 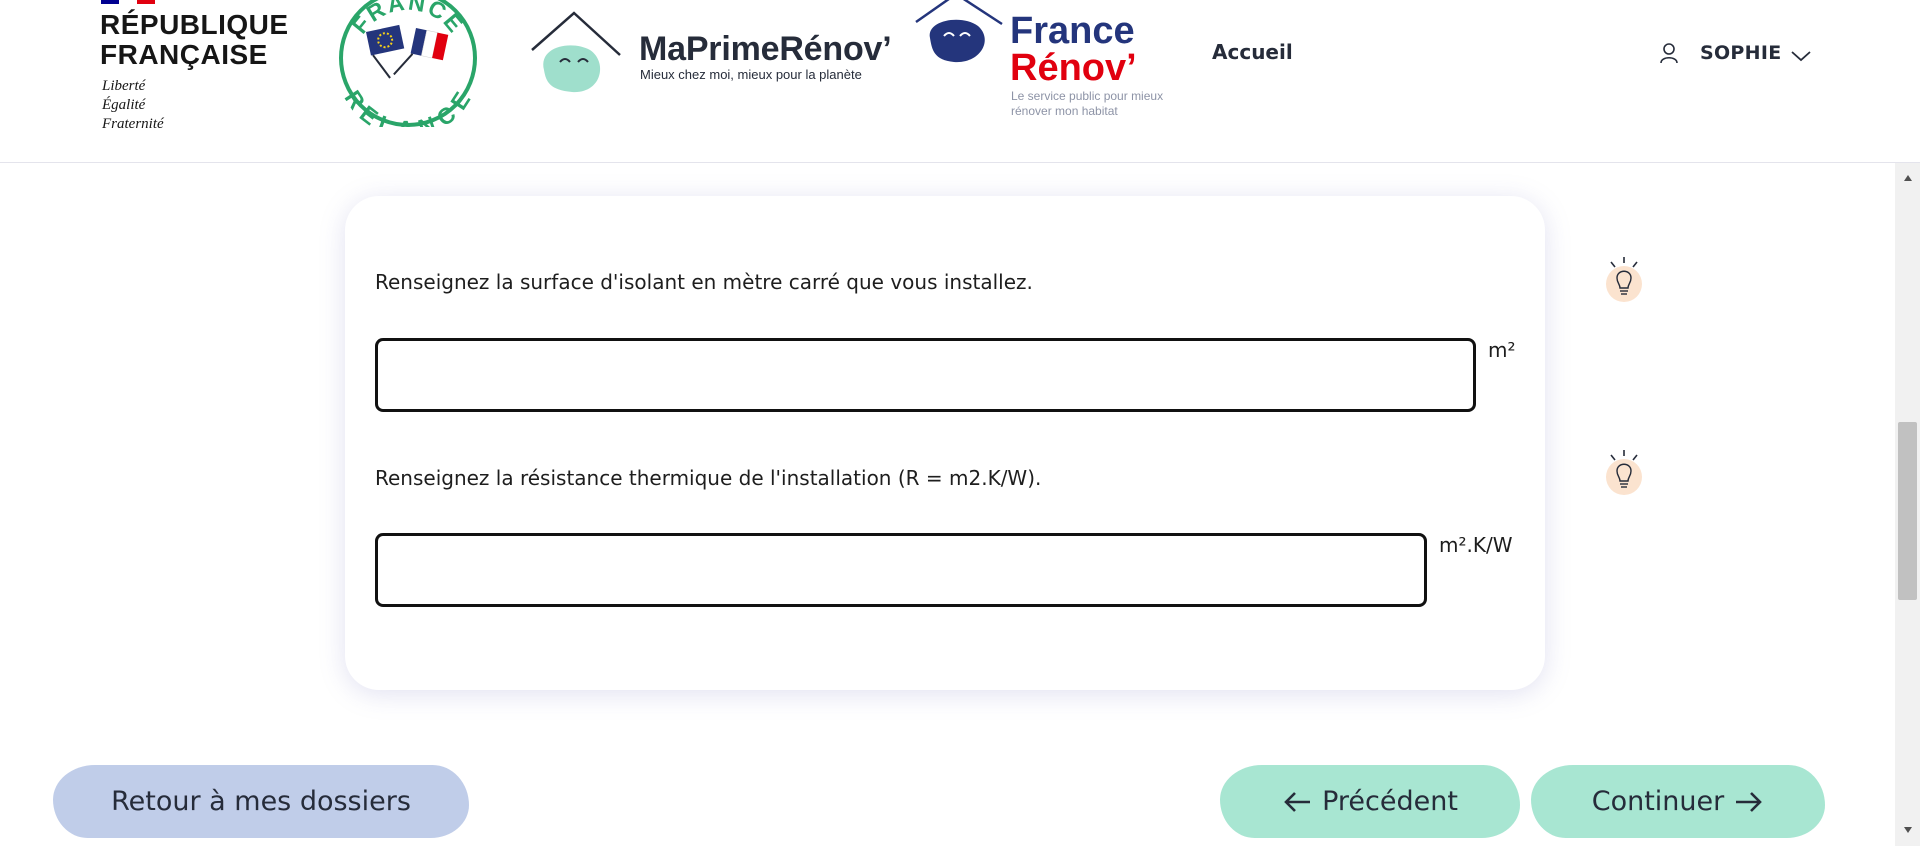 I want to click on maprimerenov-title: MaPrimeRénov’, so click(x=765, y=49).